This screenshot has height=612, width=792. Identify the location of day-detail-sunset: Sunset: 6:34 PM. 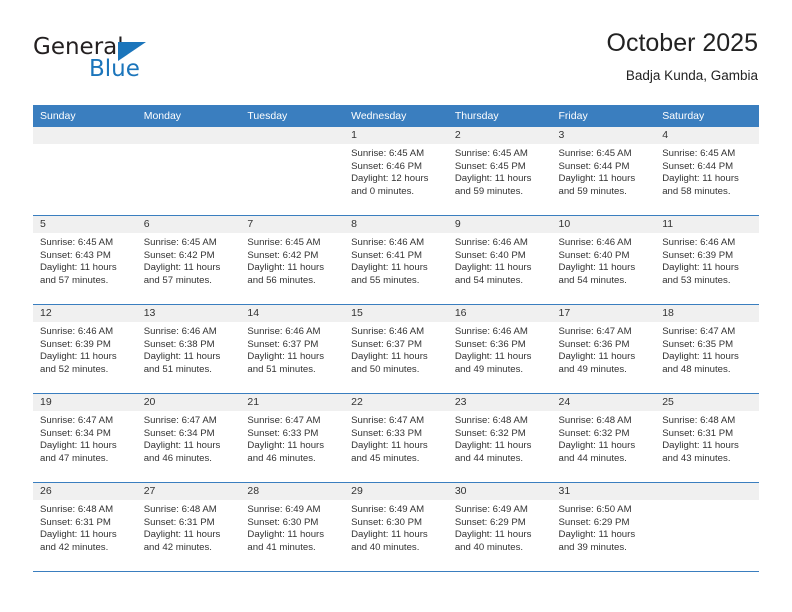
(179, 433).